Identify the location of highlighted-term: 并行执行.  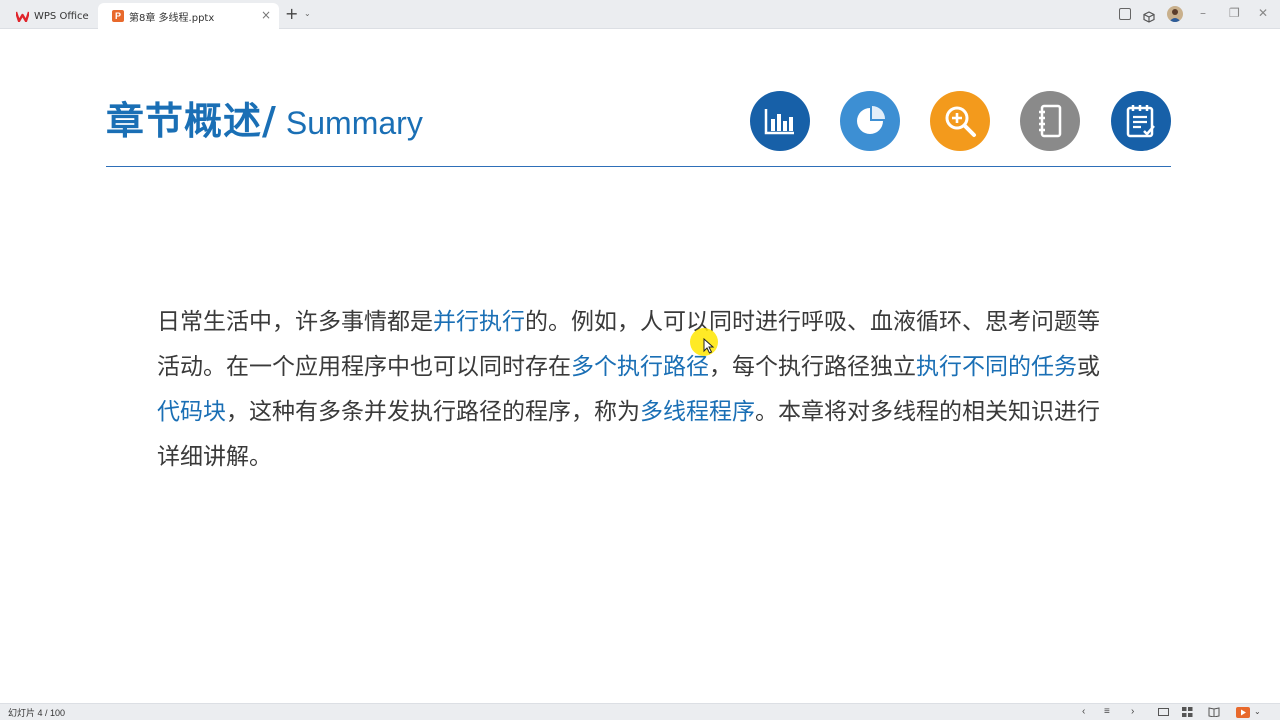
(479, 322).